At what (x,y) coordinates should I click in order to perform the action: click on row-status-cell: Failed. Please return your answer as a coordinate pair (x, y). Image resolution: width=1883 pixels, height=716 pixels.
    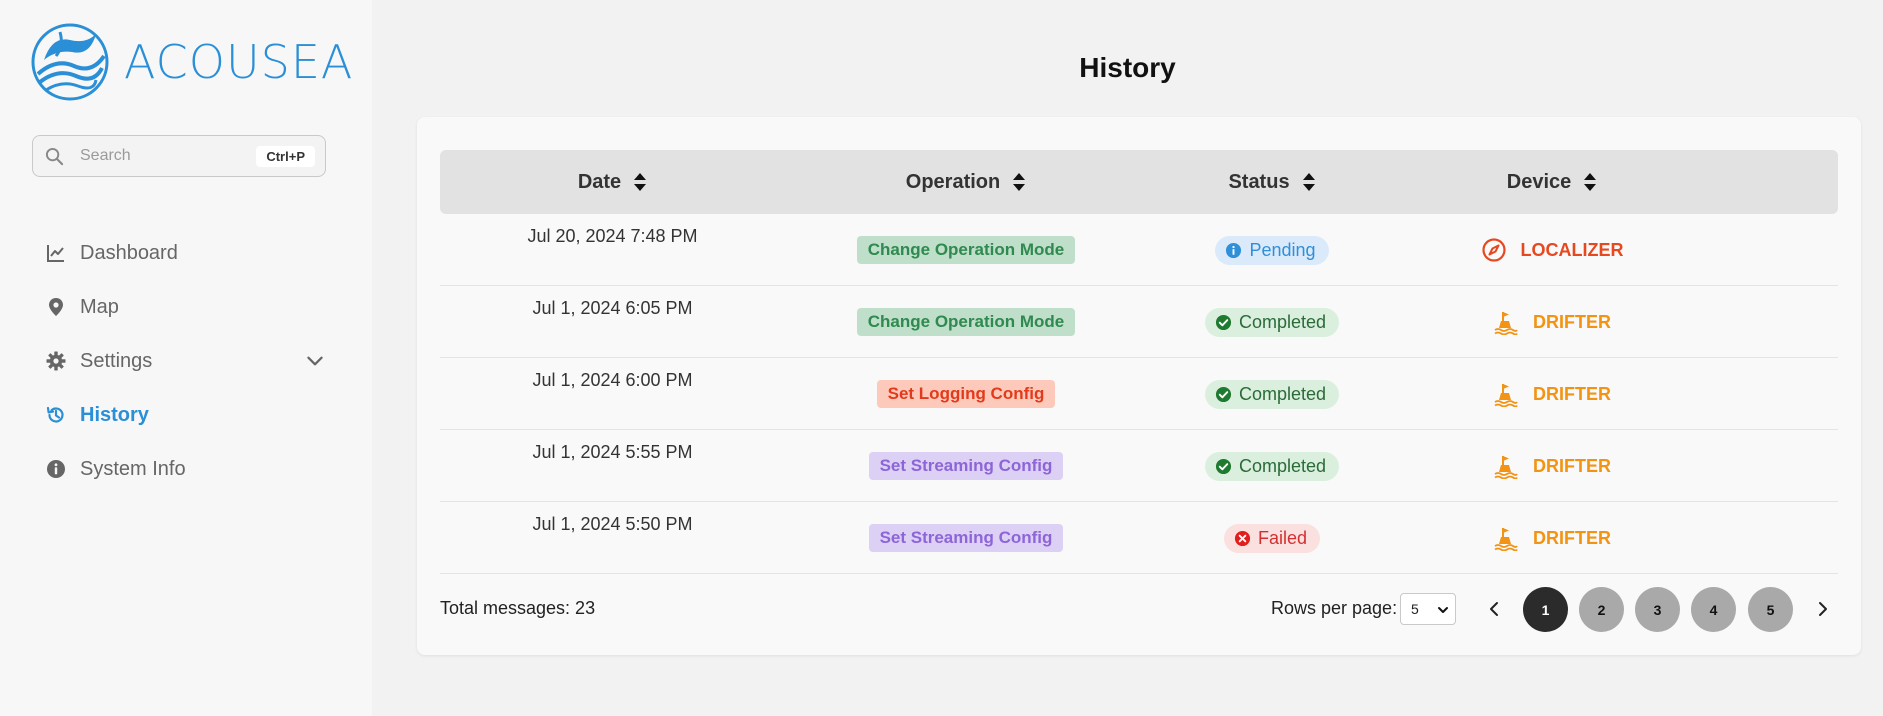
    Looking at the image, I should click on (1272, 538).